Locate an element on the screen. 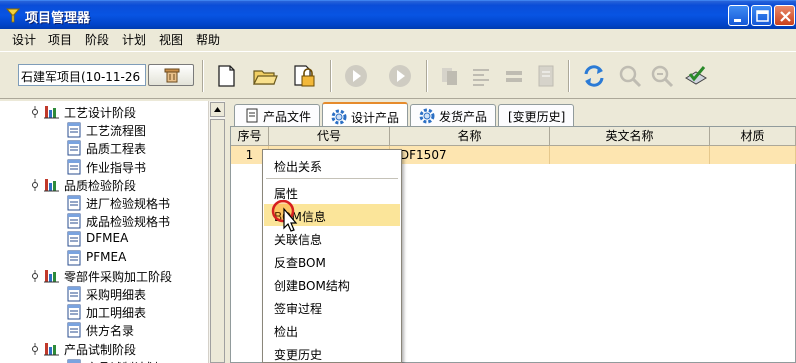  context-menu-item-label: 变更历史 is located at coordinates (298, 355).